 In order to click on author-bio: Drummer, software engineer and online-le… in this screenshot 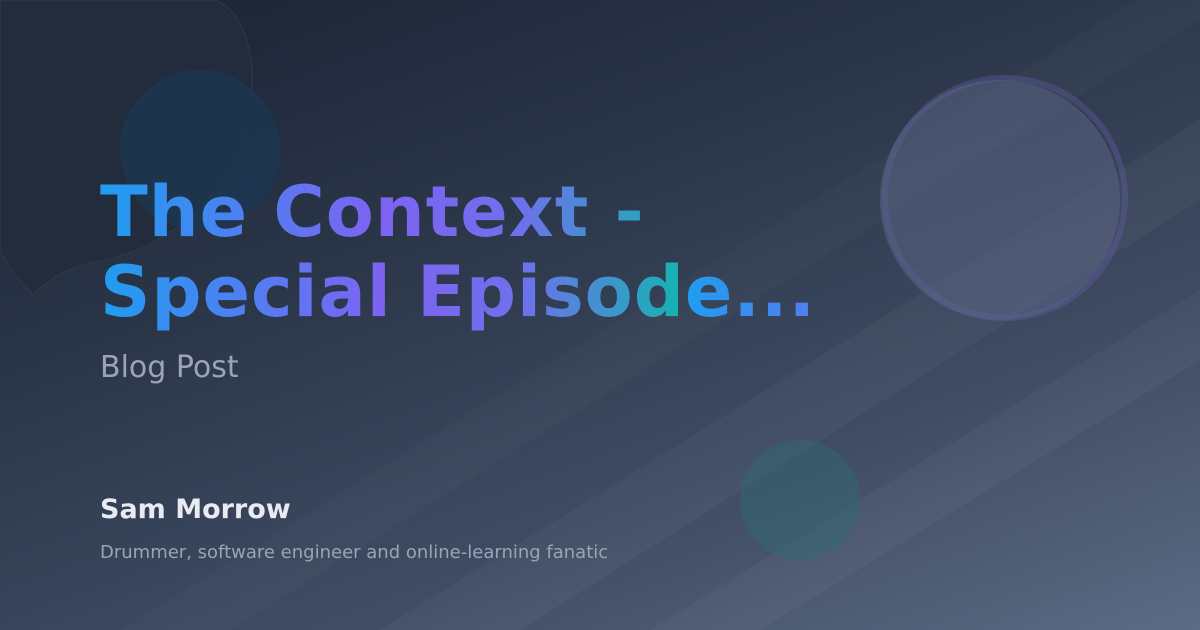, I will do `click(354, 552)`.